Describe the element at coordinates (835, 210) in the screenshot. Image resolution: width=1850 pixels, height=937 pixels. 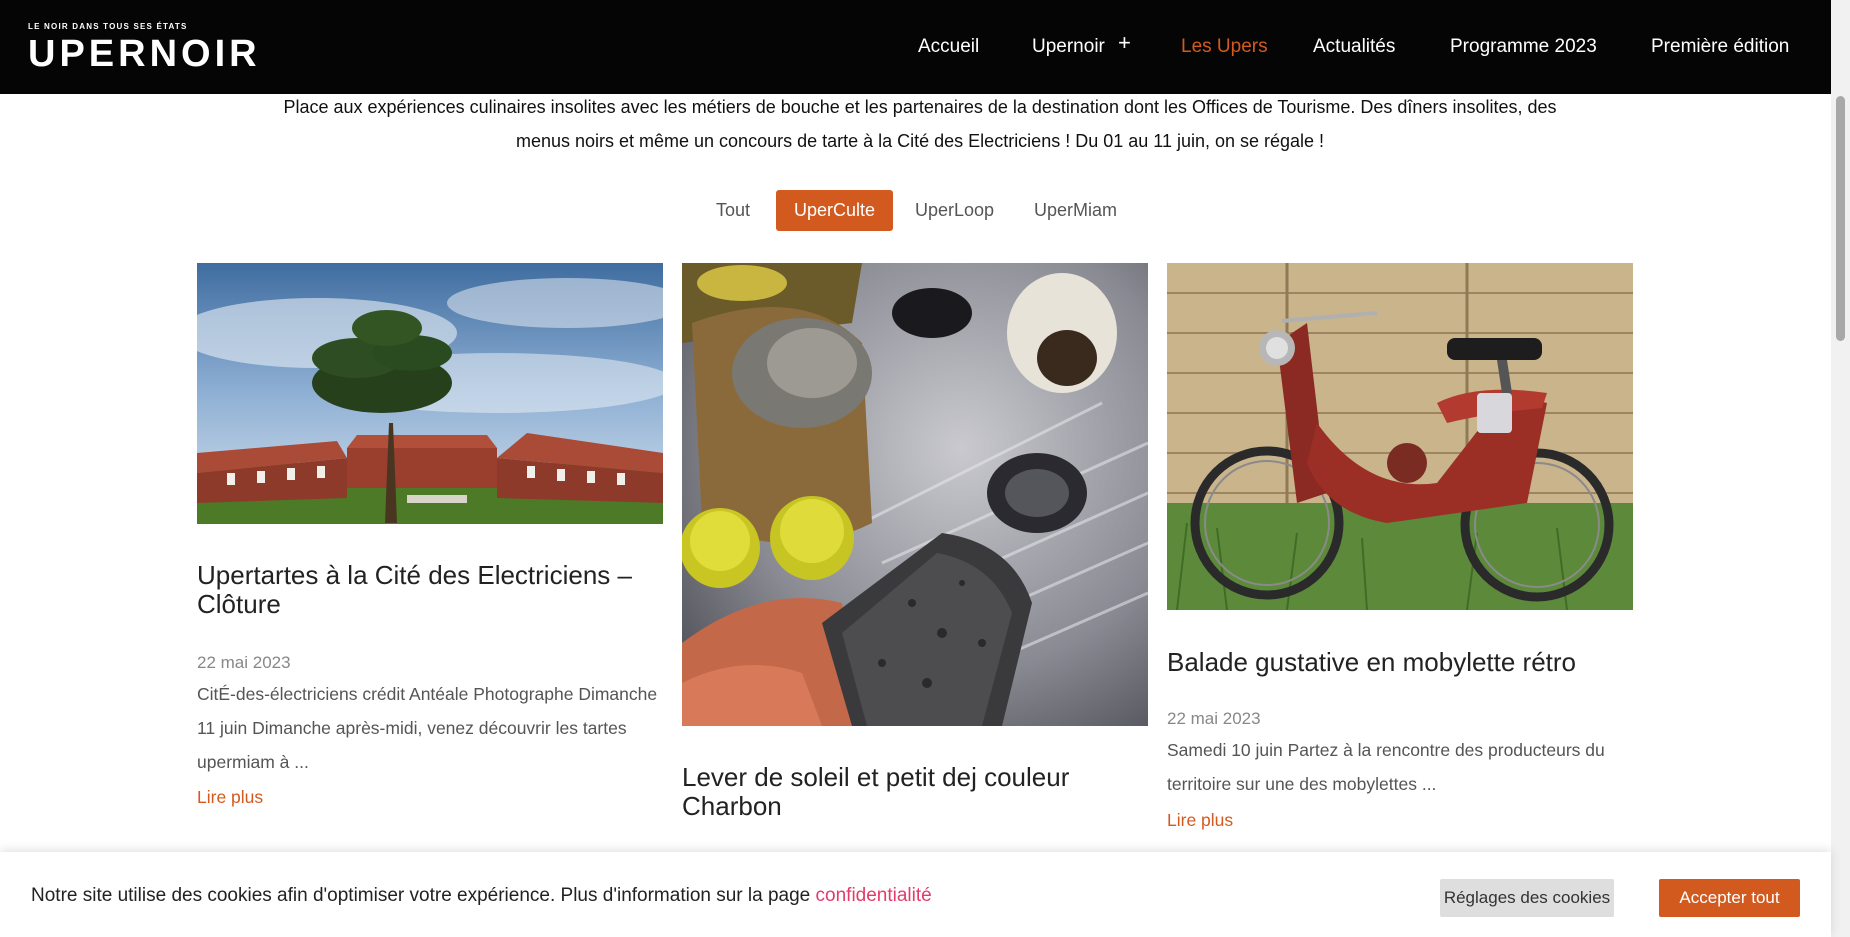
I see `filter-uperculte: UperCulte` at that location.